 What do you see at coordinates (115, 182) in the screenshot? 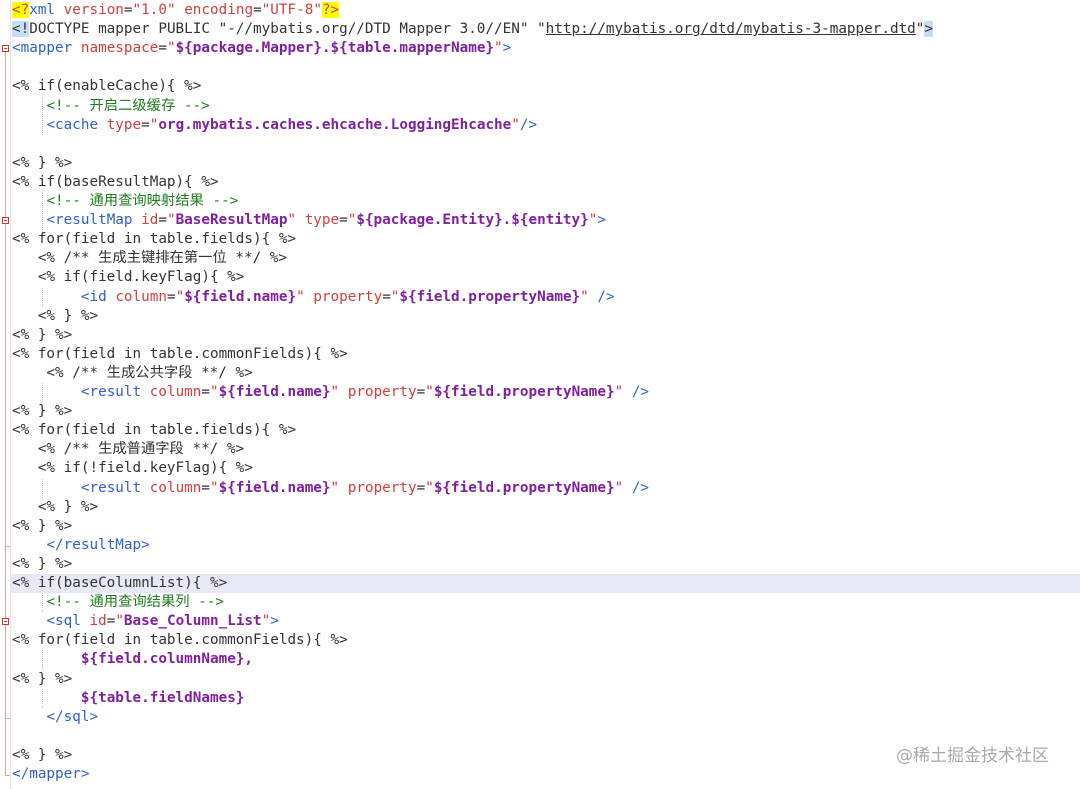
I see `code-line: <% if(baseResultMap){ %>` at bounding box center [115, 182].